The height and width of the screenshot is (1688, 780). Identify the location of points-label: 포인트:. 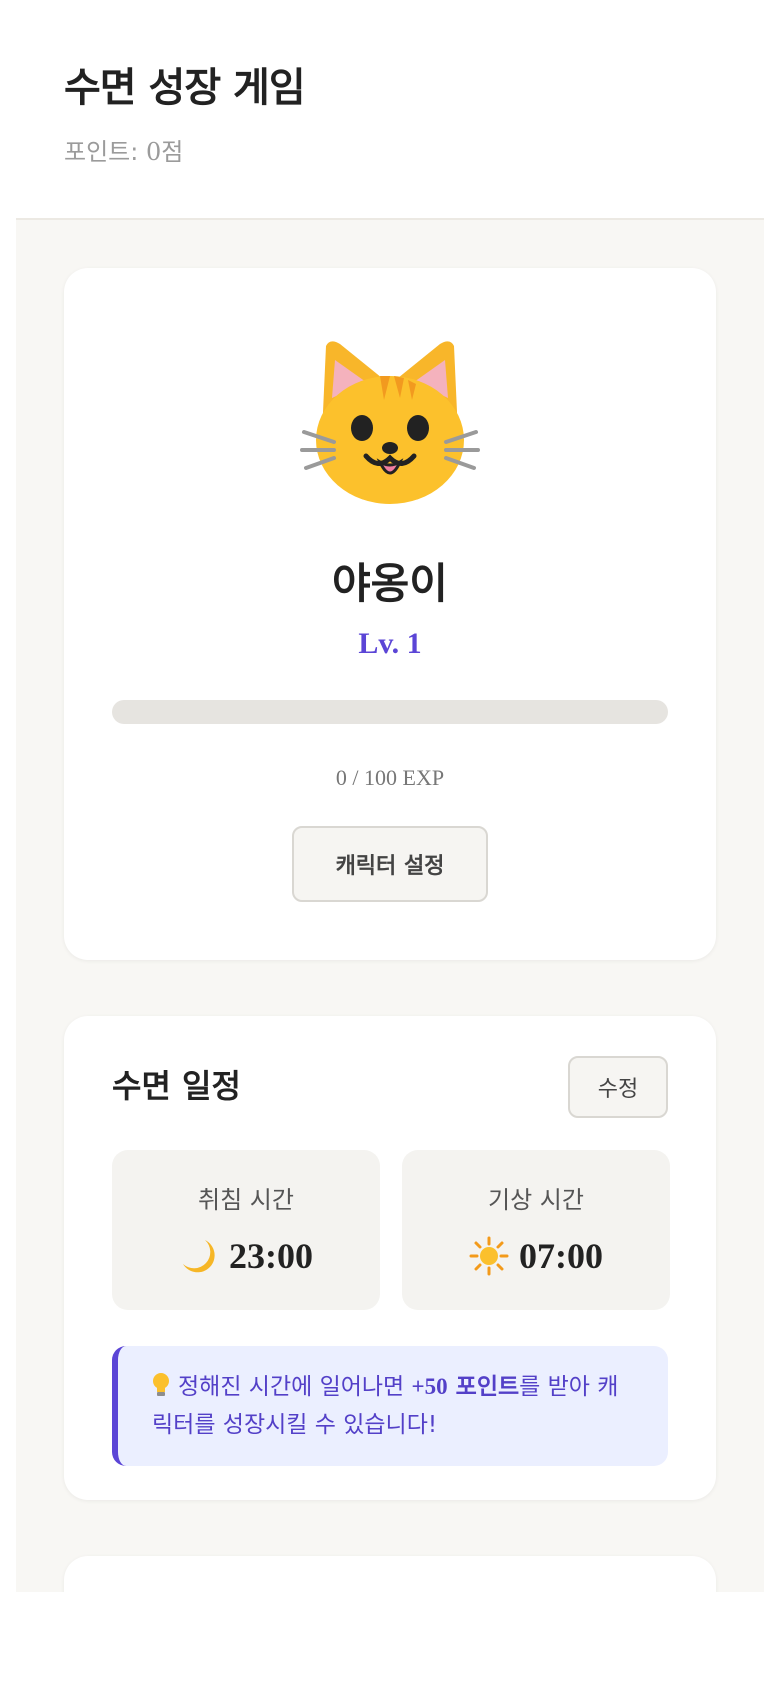
(105, 152).